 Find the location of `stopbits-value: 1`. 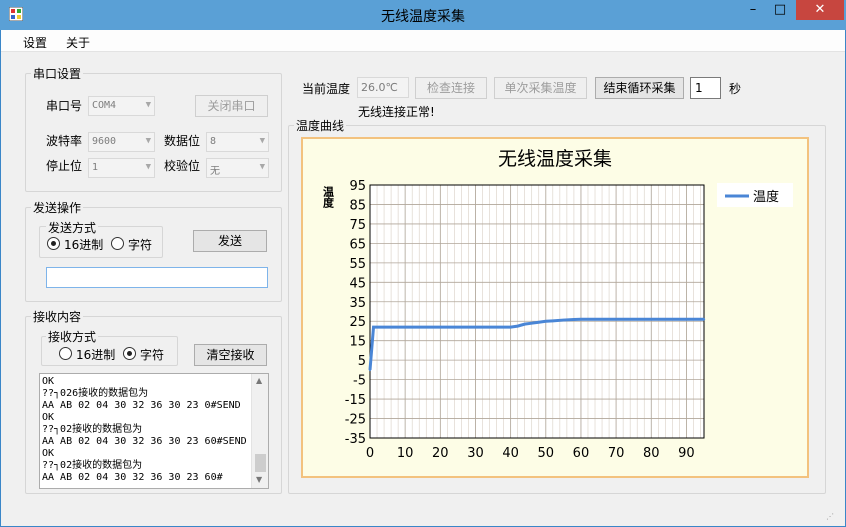

stopbits-value: 1 is located at coordinates (95, 167).